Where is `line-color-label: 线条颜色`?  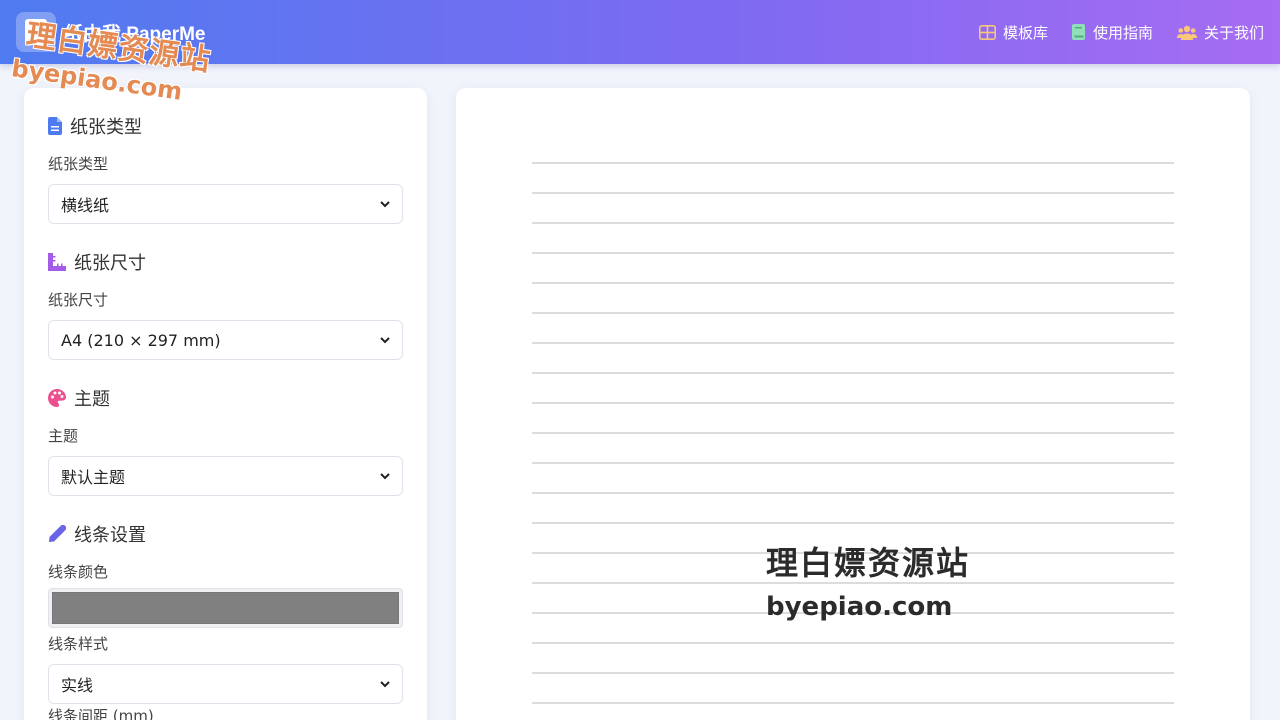
line-color-label: 线条颜色 is located at coordinates (78, 572).